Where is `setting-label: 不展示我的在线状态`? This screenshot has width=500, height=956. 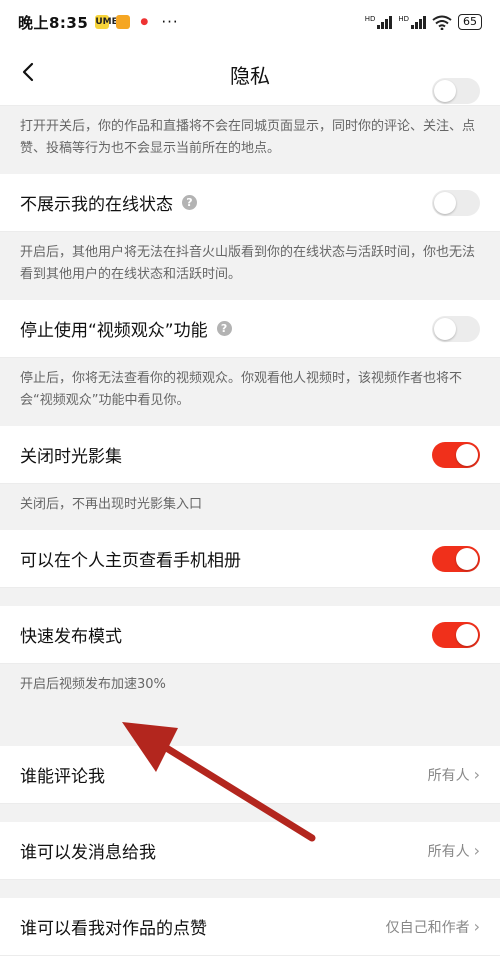
setting-label: 不展示我的在线状态 is located at coordinates (96, 205).